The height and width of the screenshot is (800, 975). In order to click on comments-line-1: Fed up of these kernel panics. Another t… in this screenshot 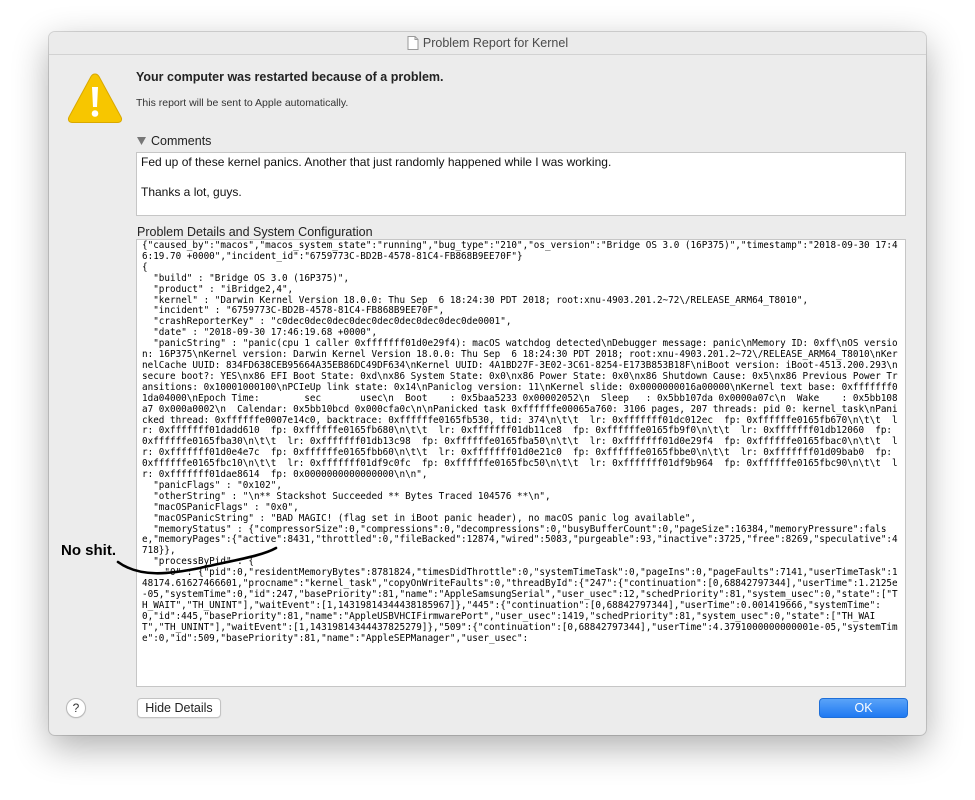, I will do `click(376, 162)`.